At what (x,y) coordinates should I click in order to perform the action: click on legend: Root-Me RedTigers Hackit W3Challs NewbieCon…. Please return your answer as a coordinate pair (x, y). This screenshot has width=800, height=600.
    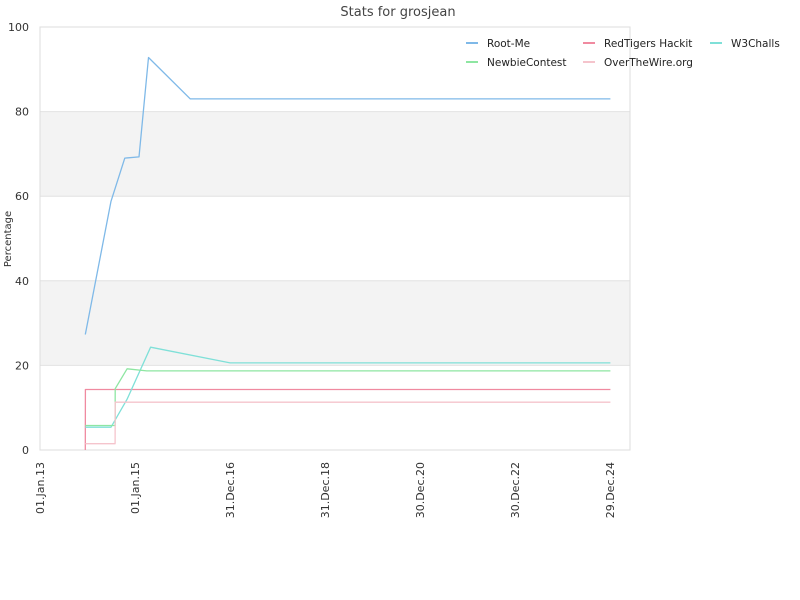
    Looking at the image, I should click on (623, 53).